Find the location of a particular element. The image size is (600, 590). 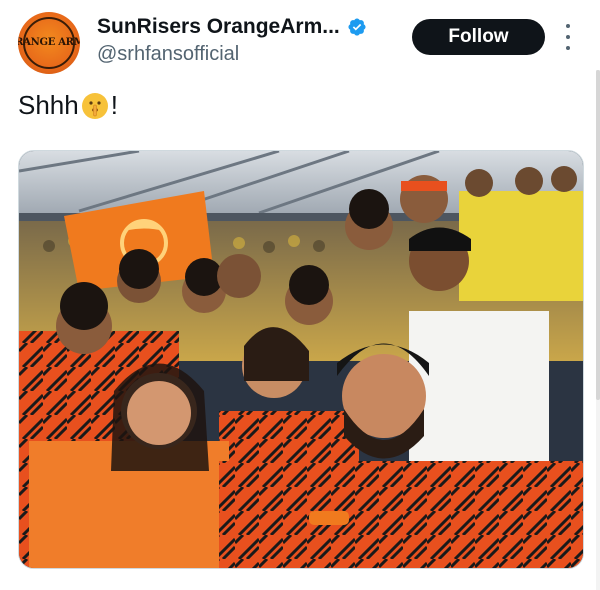

more-vertical-icon is located at coordinates (568, 37).